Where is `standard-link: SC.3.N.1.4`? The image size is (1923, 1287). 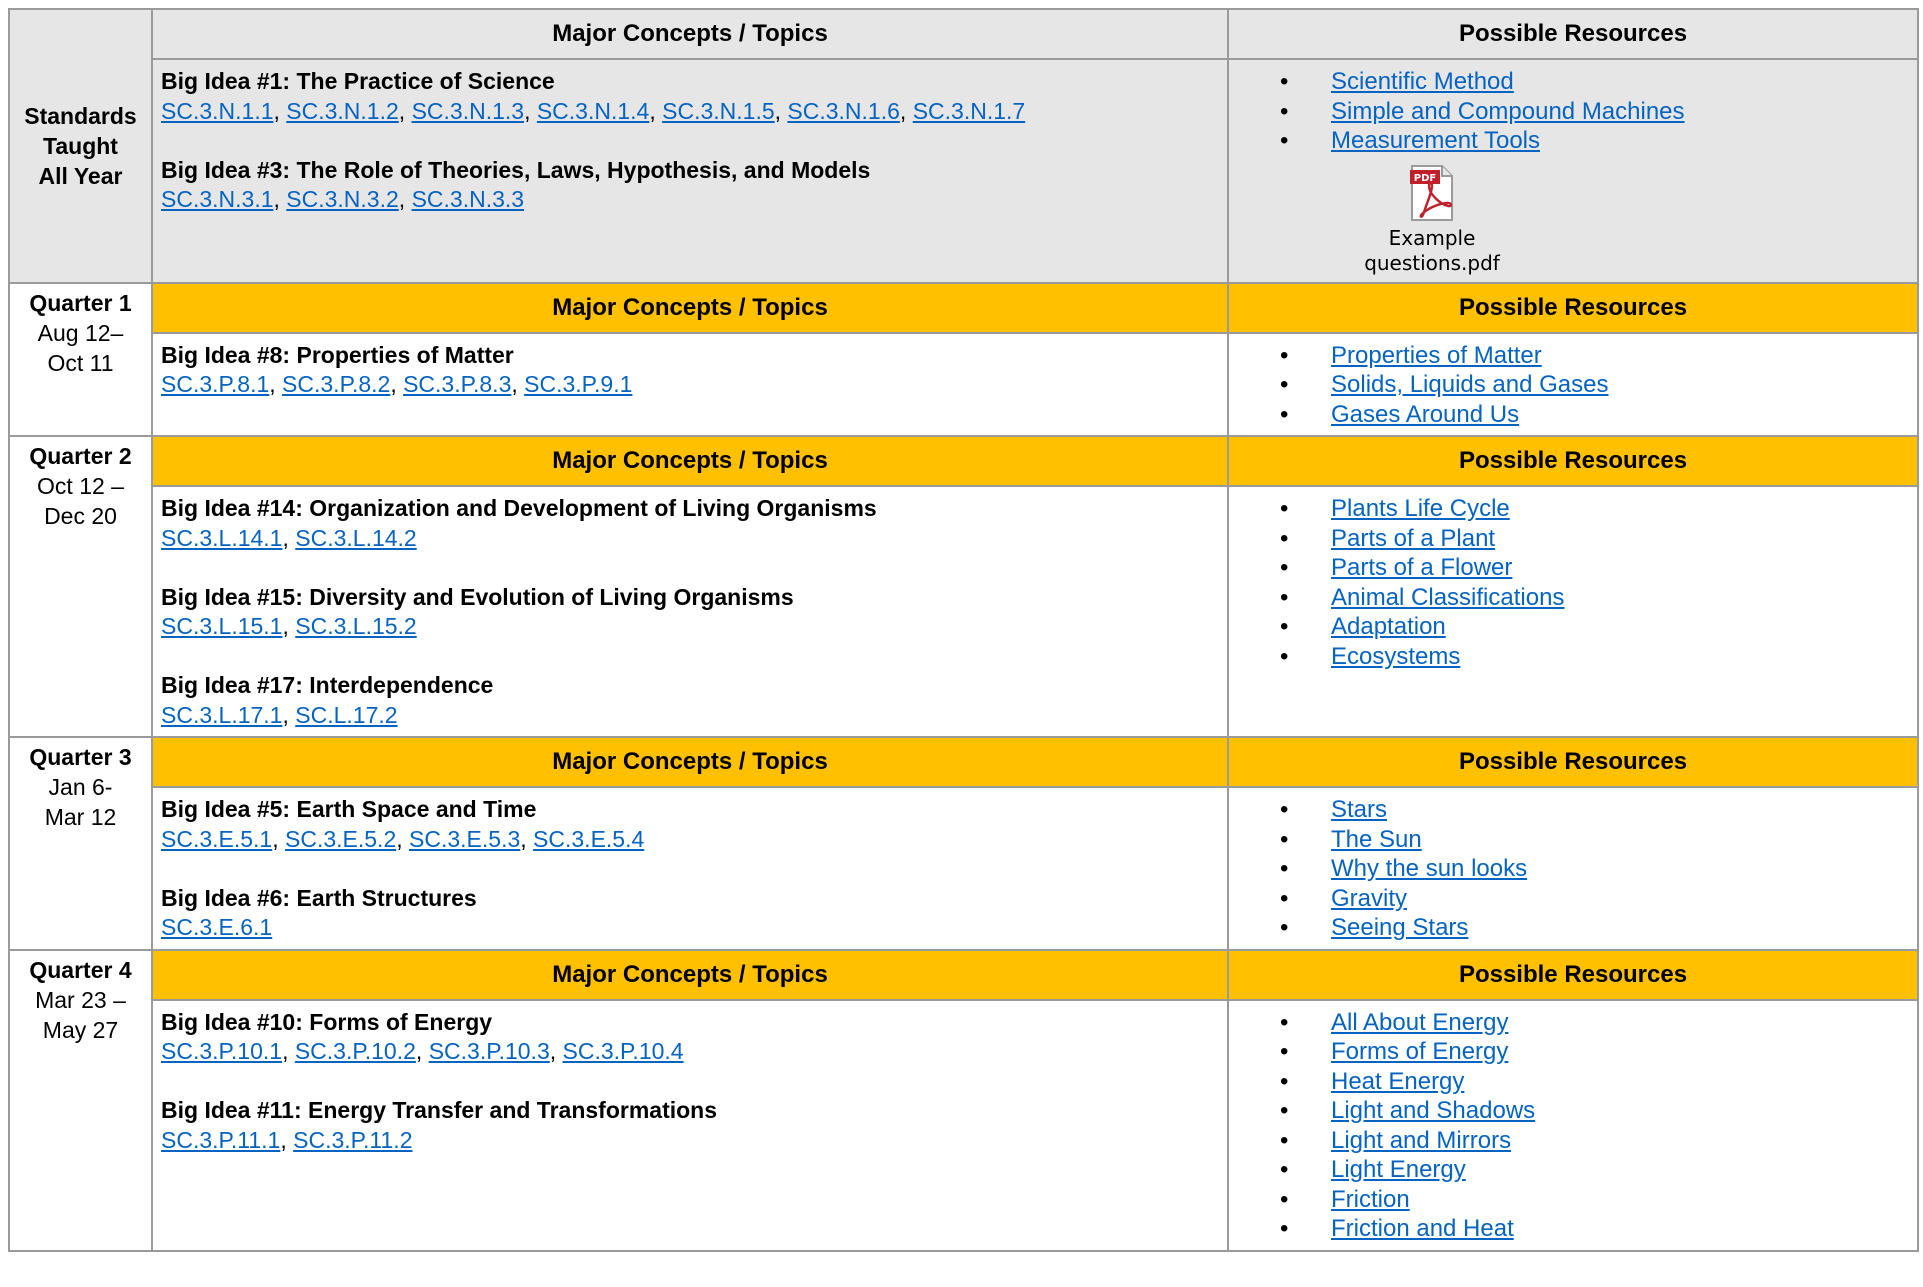
standard-link: SC.3.N.1.4 is located at coordinates (593, 111).